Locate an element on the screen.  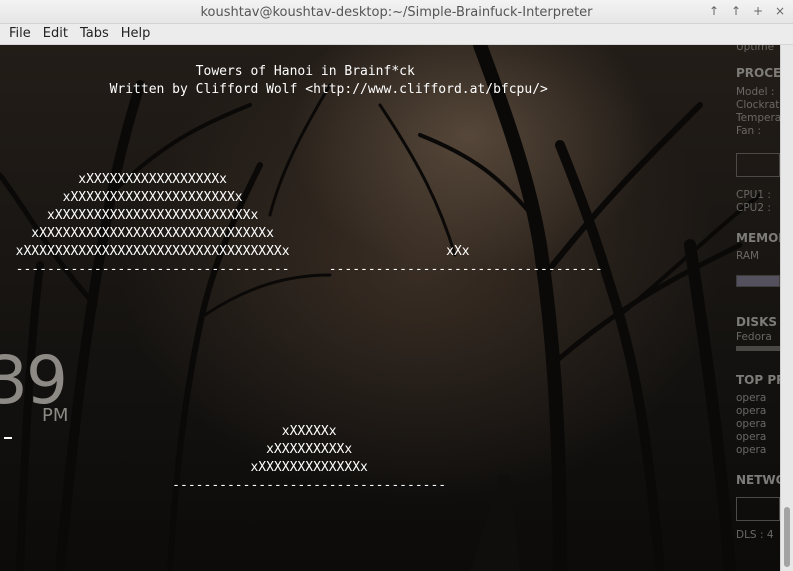
conky-section-heading: PROCESSOR is located at coordinates (758, 73).